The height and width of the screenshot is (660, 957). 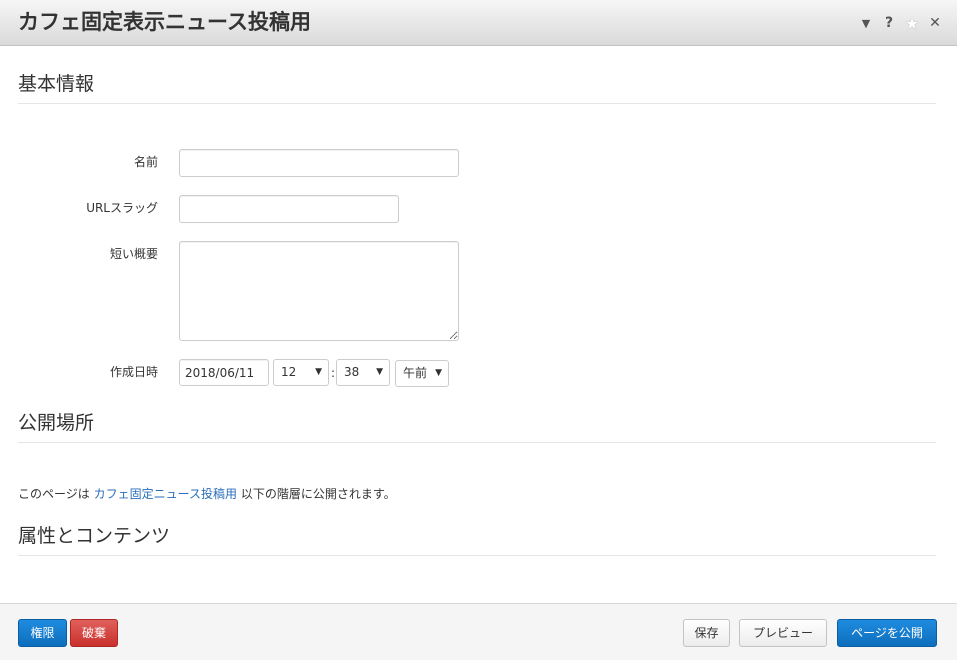 I want to click on section-heading-publish-location: 公開場所, so click(x=477, y=426).